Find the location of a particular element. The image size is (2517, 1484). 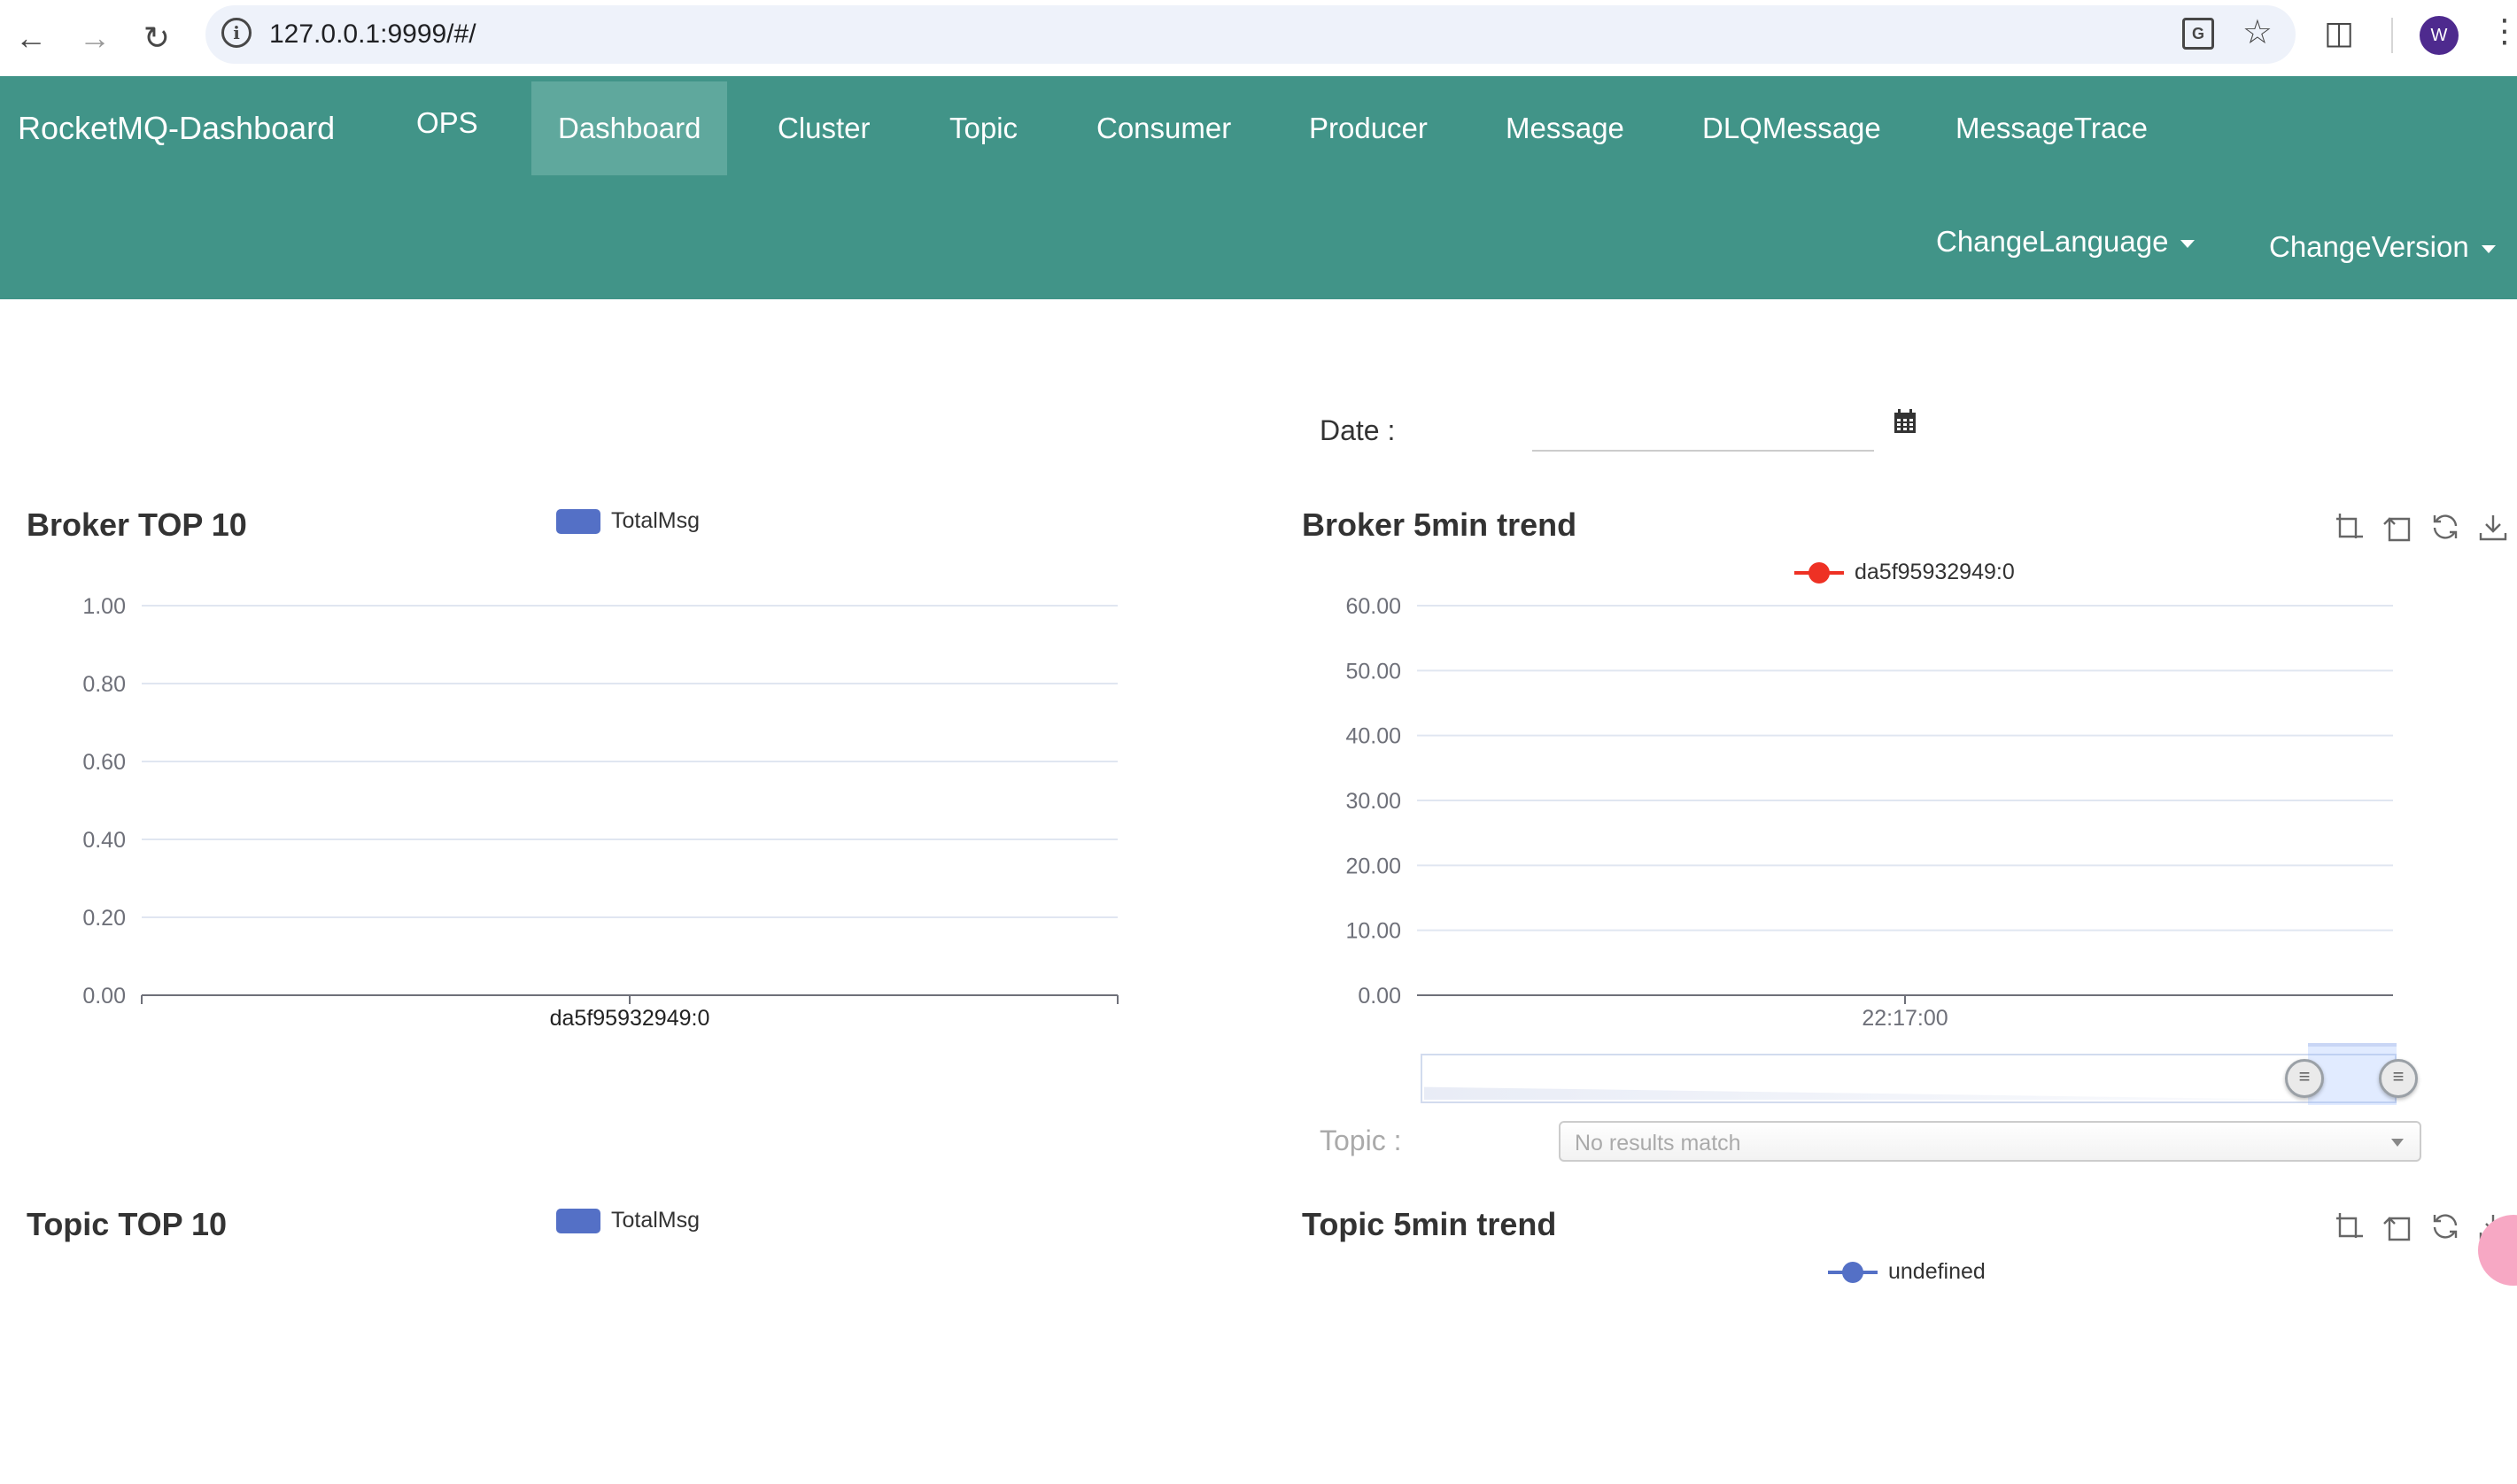

y-tick-label: 0.80 is located at coordinates (104, 684).